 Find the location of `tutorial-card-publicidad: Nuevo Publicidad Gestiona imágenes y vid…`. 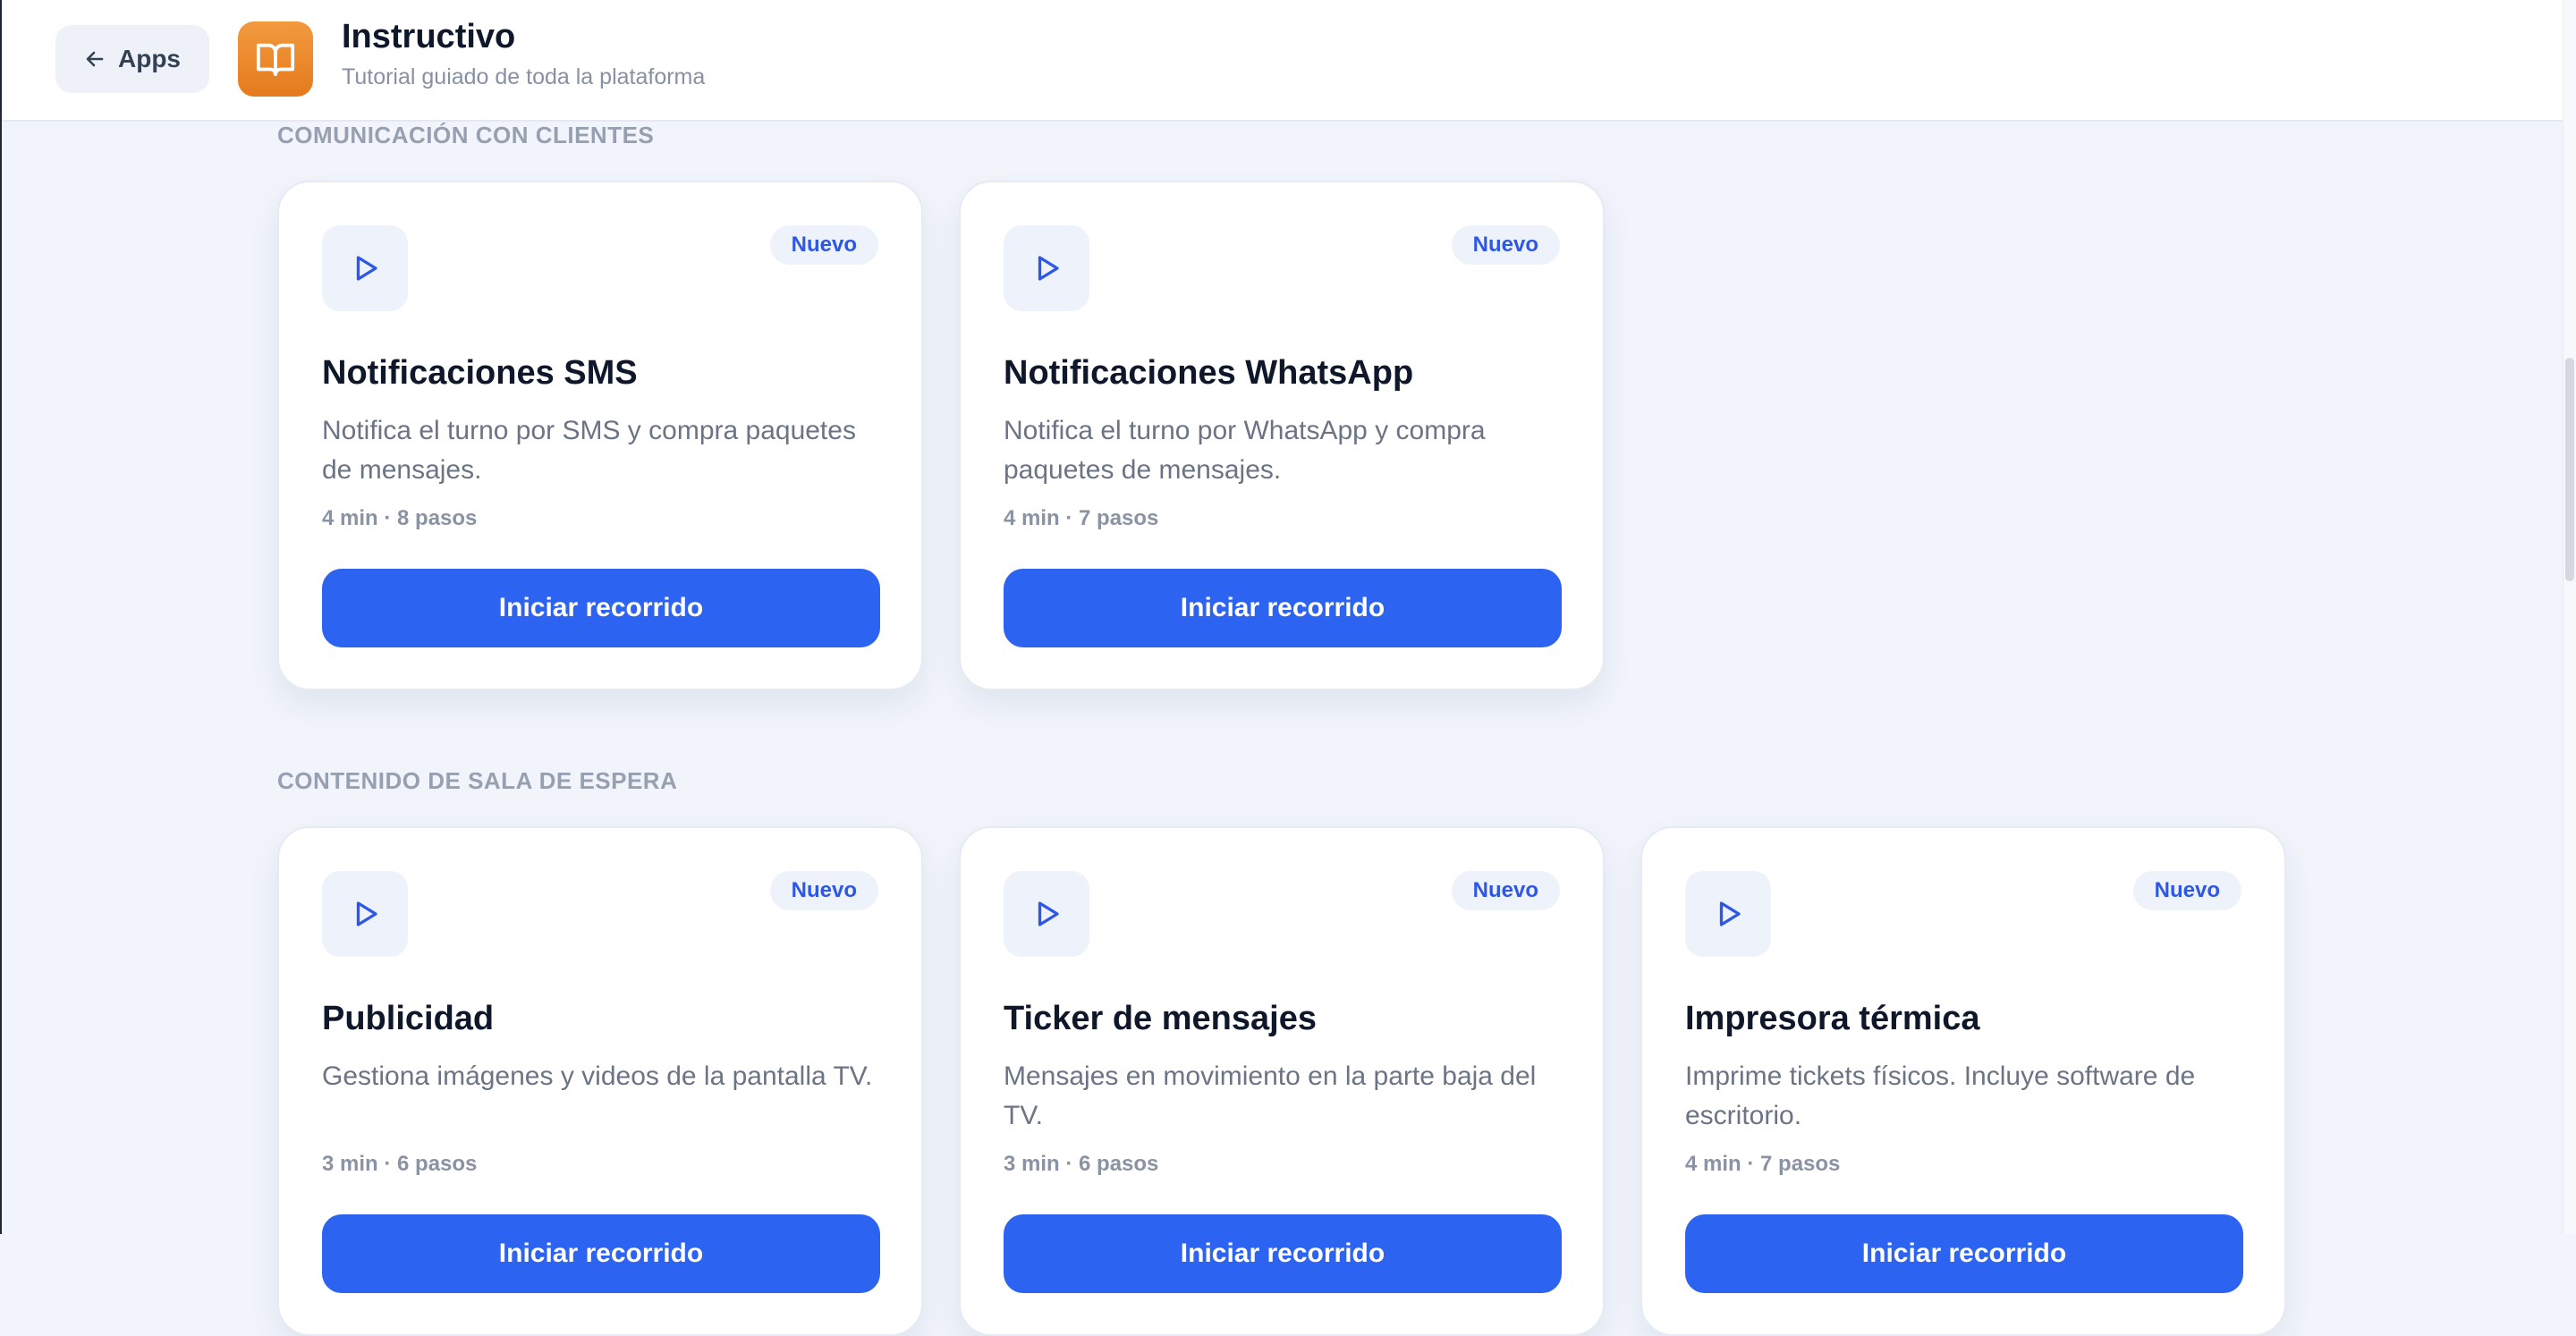

tutorial-card-publicidad: Nuevo Publicidad Gestiona imágenes y vid… is located at coordinates (600, 1081).